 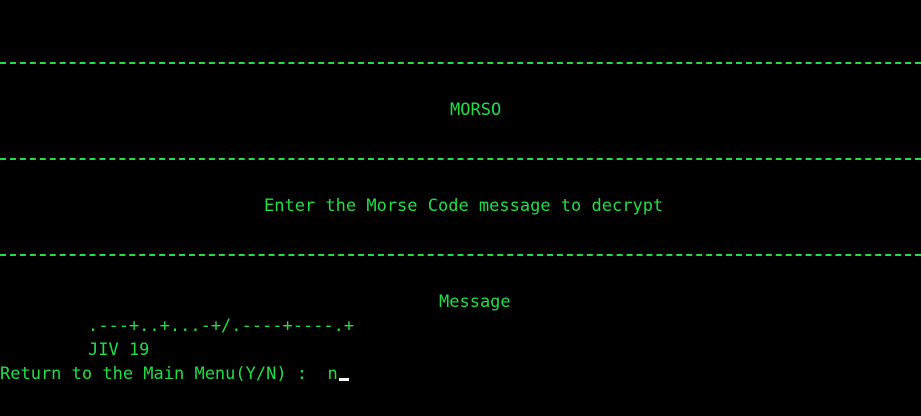 What do you see at coordinates (333, 374) in the screenshot?
I see `return-menu-input: n` at bounding box center [333, 374].